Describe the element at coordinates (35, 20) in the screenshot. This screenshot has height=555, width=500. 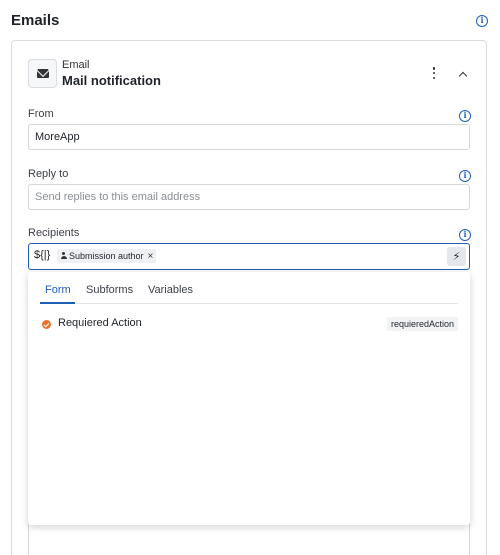
I see `page-title: Emails` at that location.